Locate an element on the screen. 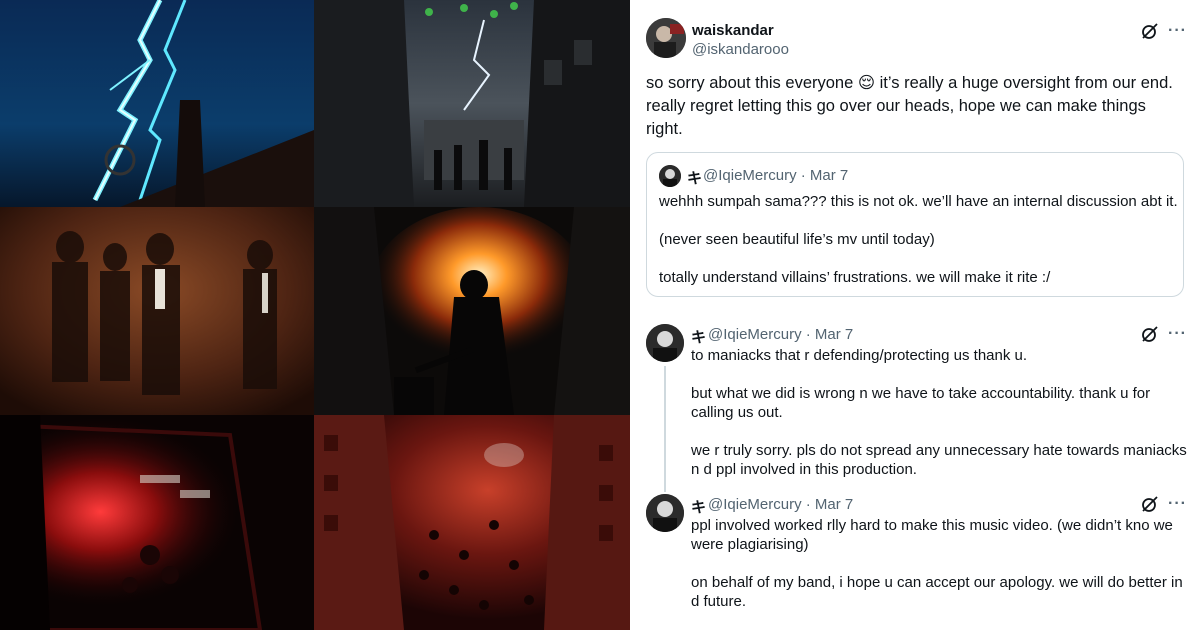  main-author-handle: @iskandarooo is located at coordinates (740, 49).